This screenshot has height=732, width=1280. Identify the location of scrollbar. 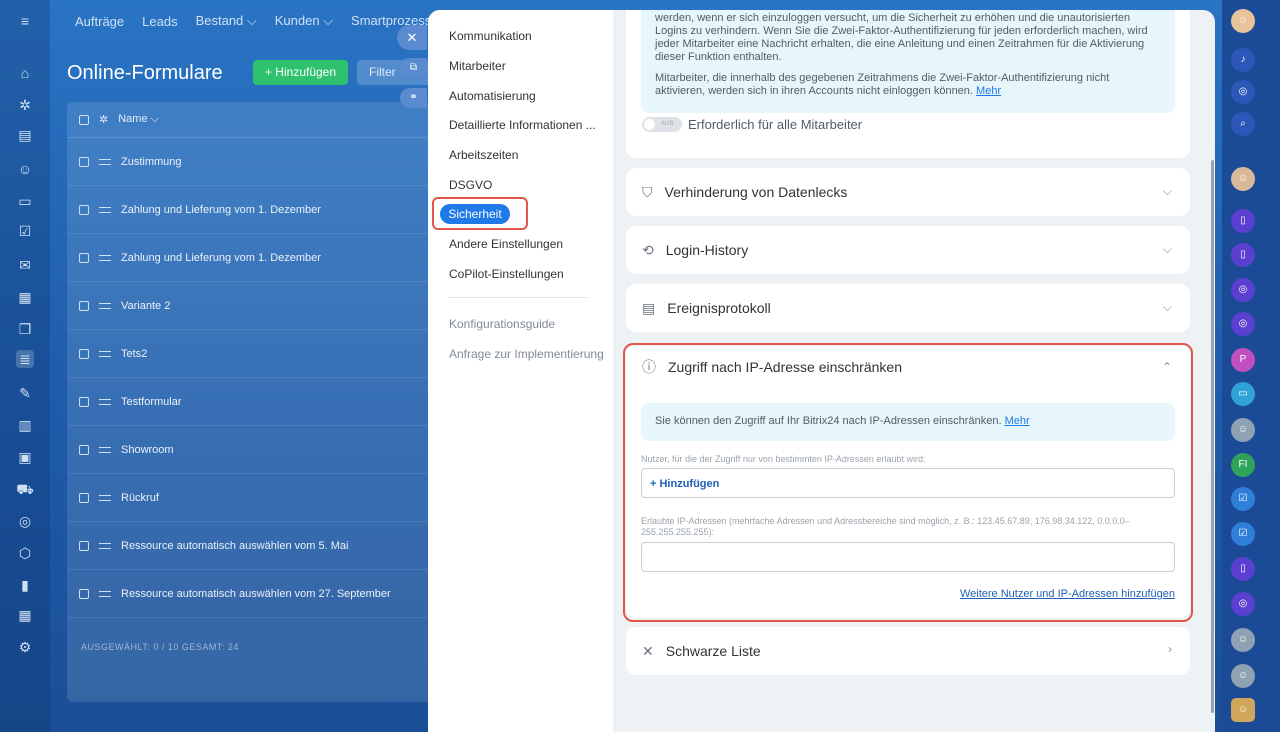
(1212, 436).